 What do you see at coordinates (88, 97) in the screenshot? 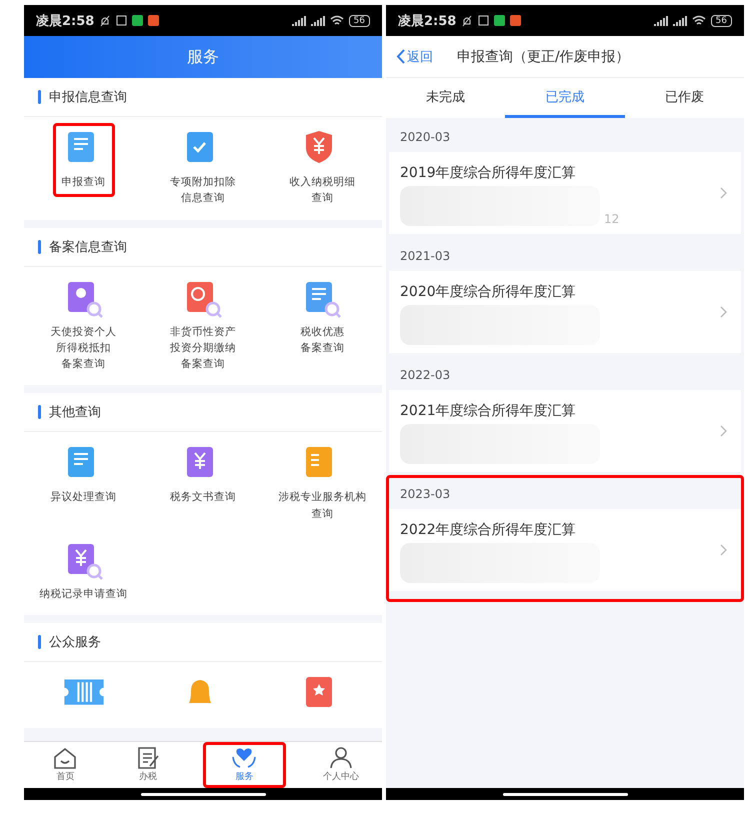
I see `section-title: 申报信息查询` at bounding box center [88, 97].